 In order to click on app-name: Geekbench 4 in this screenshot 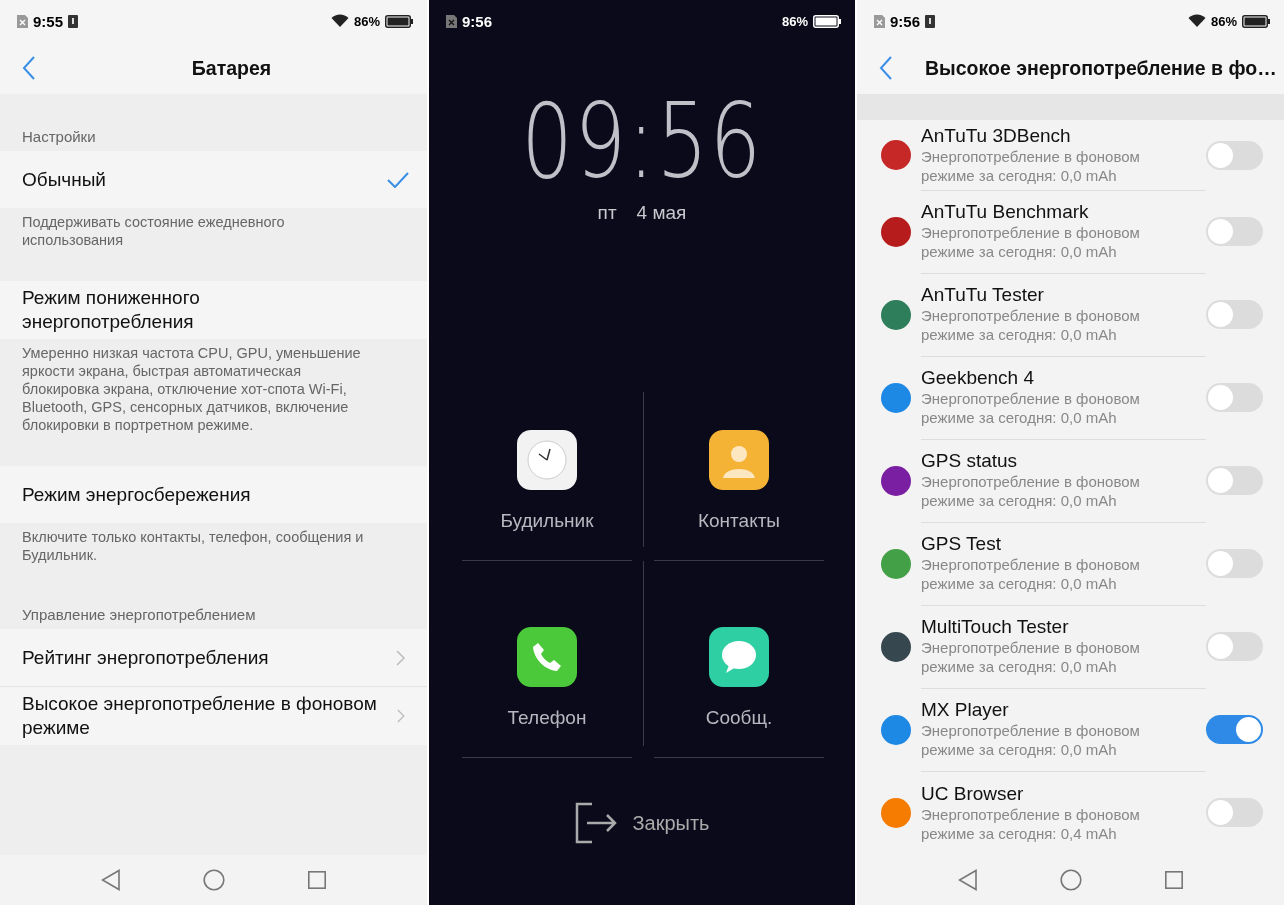, I will do `click(978, 378)`.